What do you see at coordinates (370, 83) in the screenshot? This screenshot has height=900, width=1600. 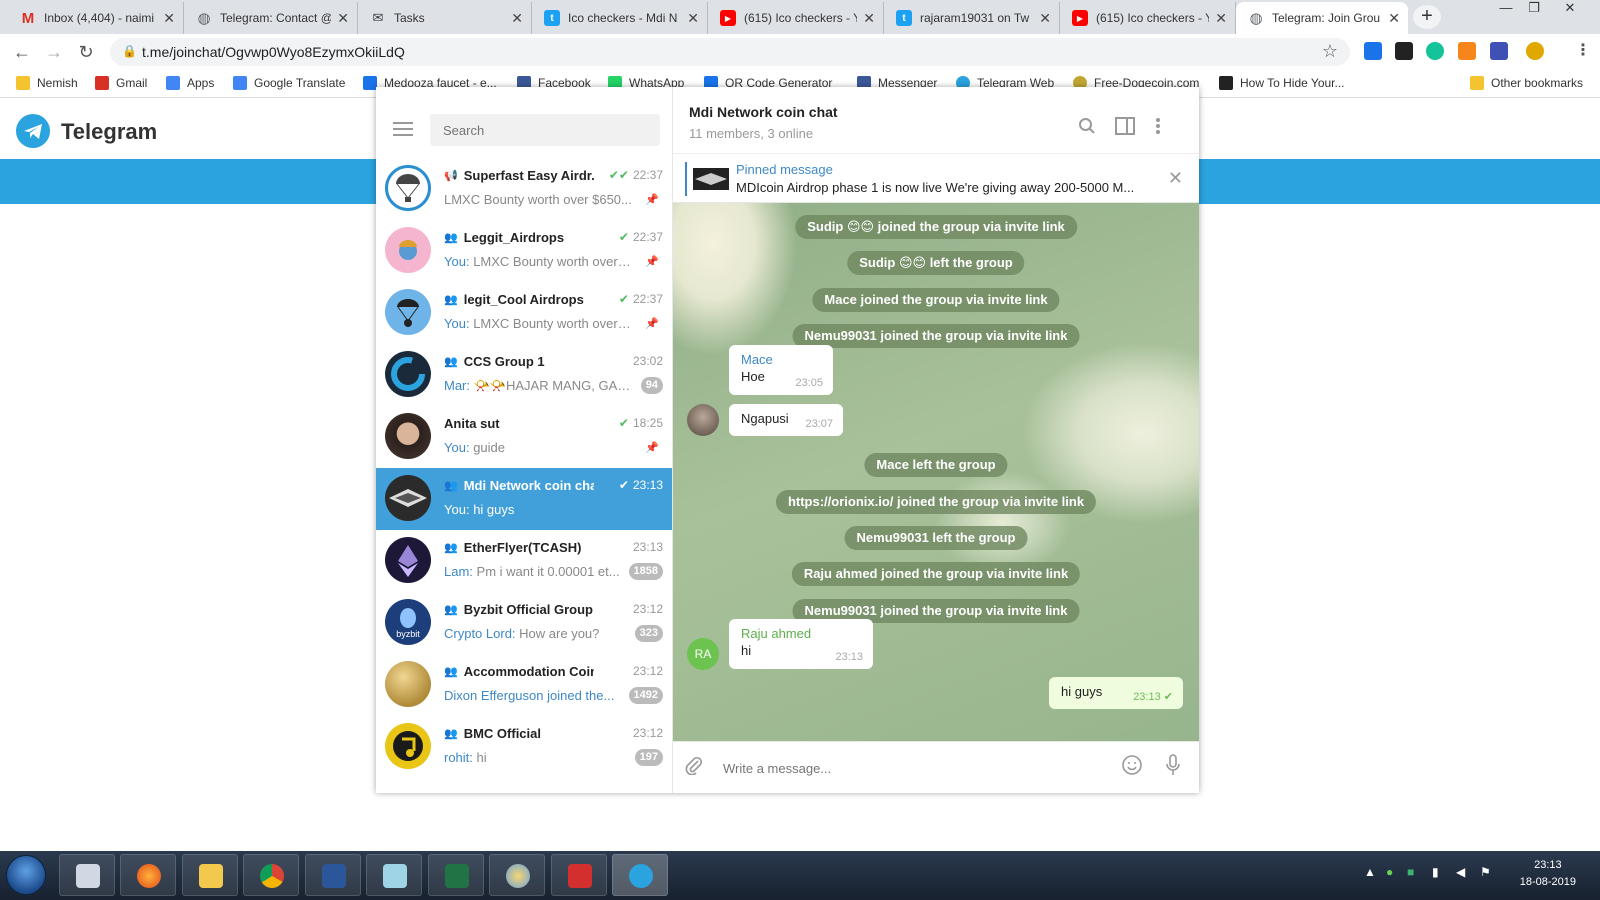 I see `site-icon` at bounding box center [370, 83].